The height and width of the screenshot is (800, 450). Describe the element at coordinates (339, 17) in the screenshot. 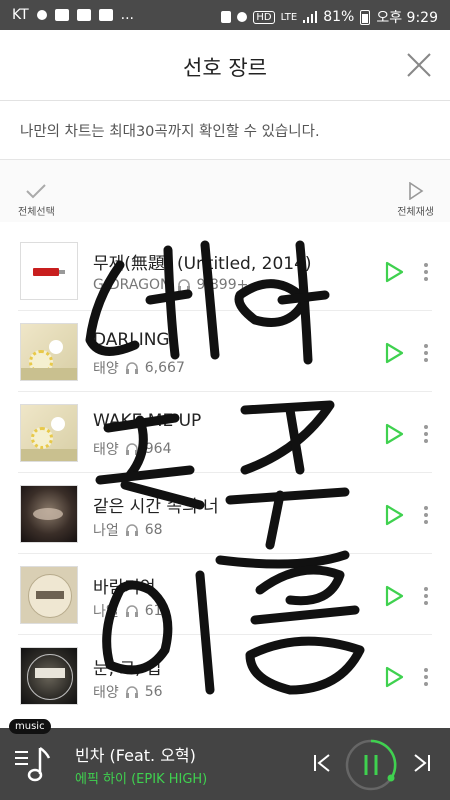

I see `battery-percent: 81%` at that location.